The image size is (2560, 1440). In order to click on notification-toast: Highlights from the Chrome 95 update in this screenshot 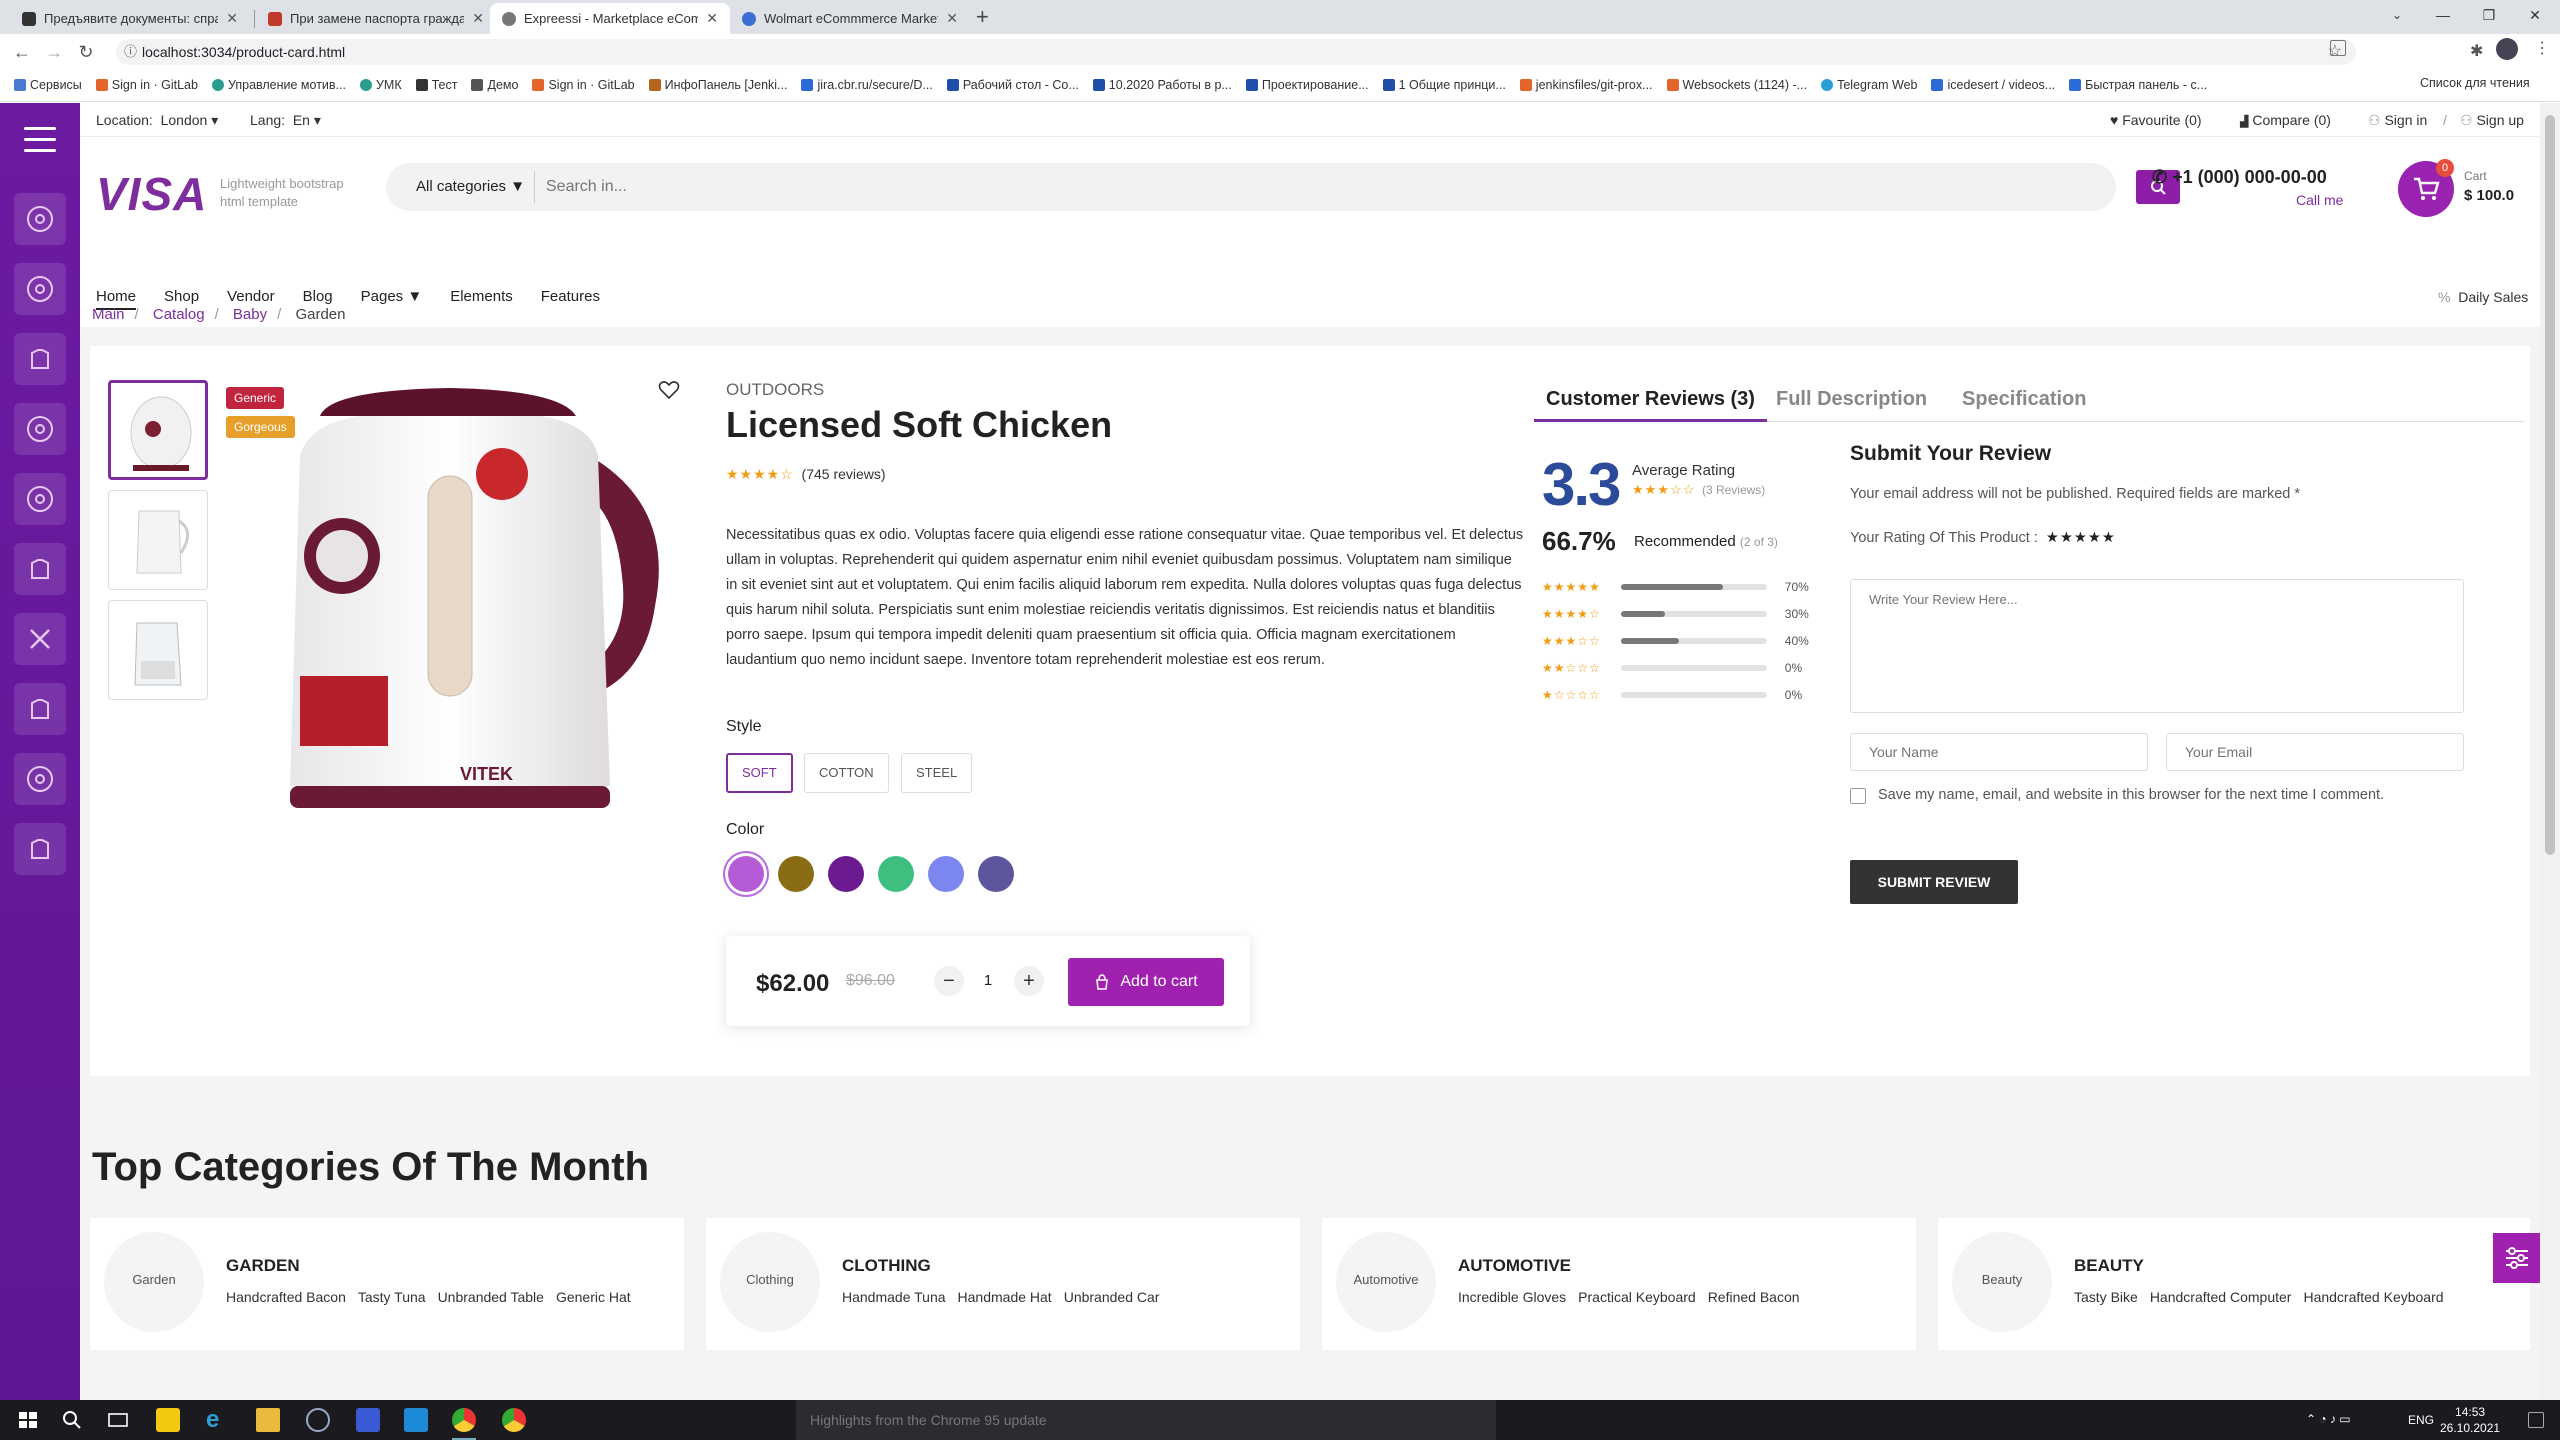, I will do `click(1146, 1420)`.